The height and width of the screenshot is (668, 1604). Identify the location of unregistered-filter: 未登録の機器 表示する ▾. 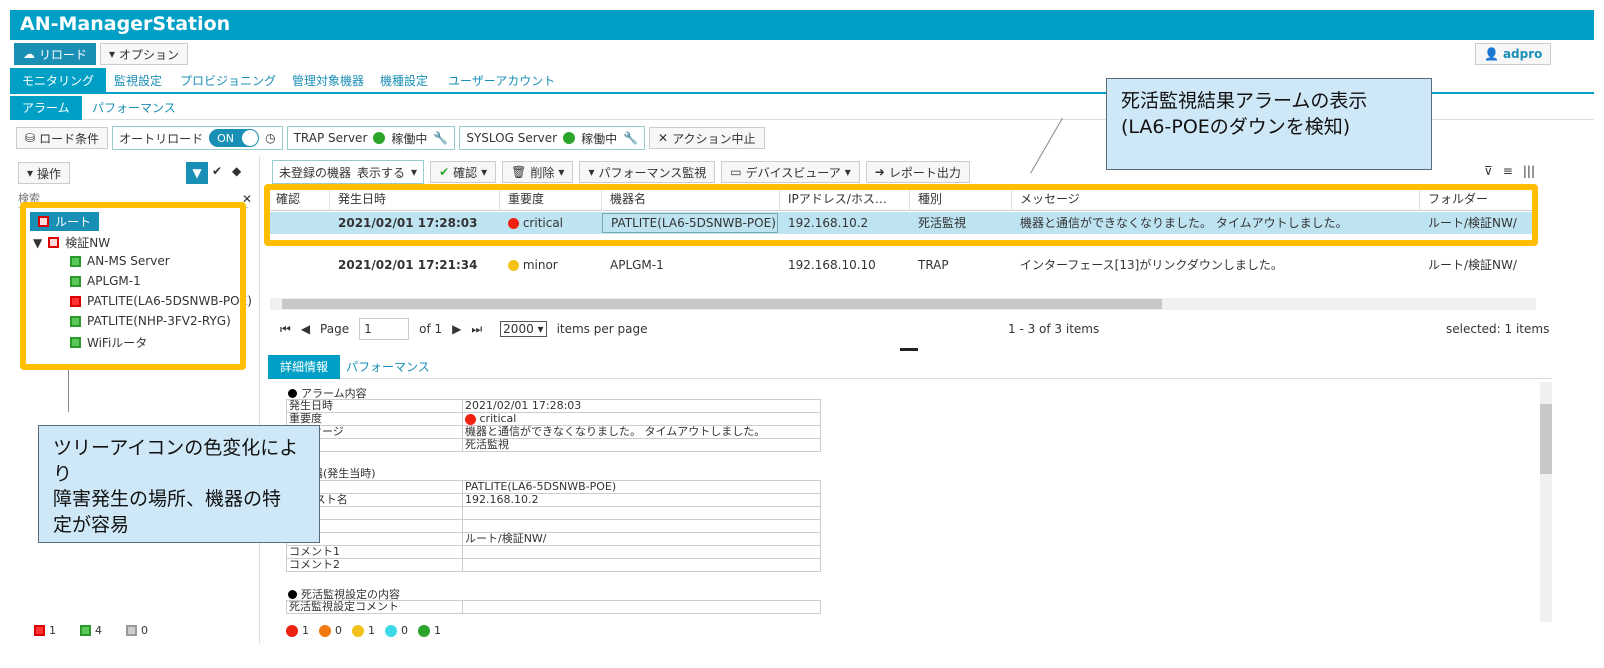
(348, 172).